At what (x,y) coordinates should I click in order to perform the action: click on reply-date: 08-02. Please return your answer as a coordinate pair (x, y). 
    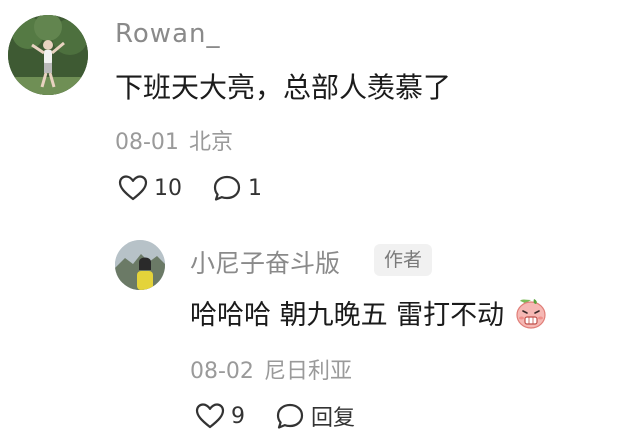
    Looking at the image, I should click on (222, 371).